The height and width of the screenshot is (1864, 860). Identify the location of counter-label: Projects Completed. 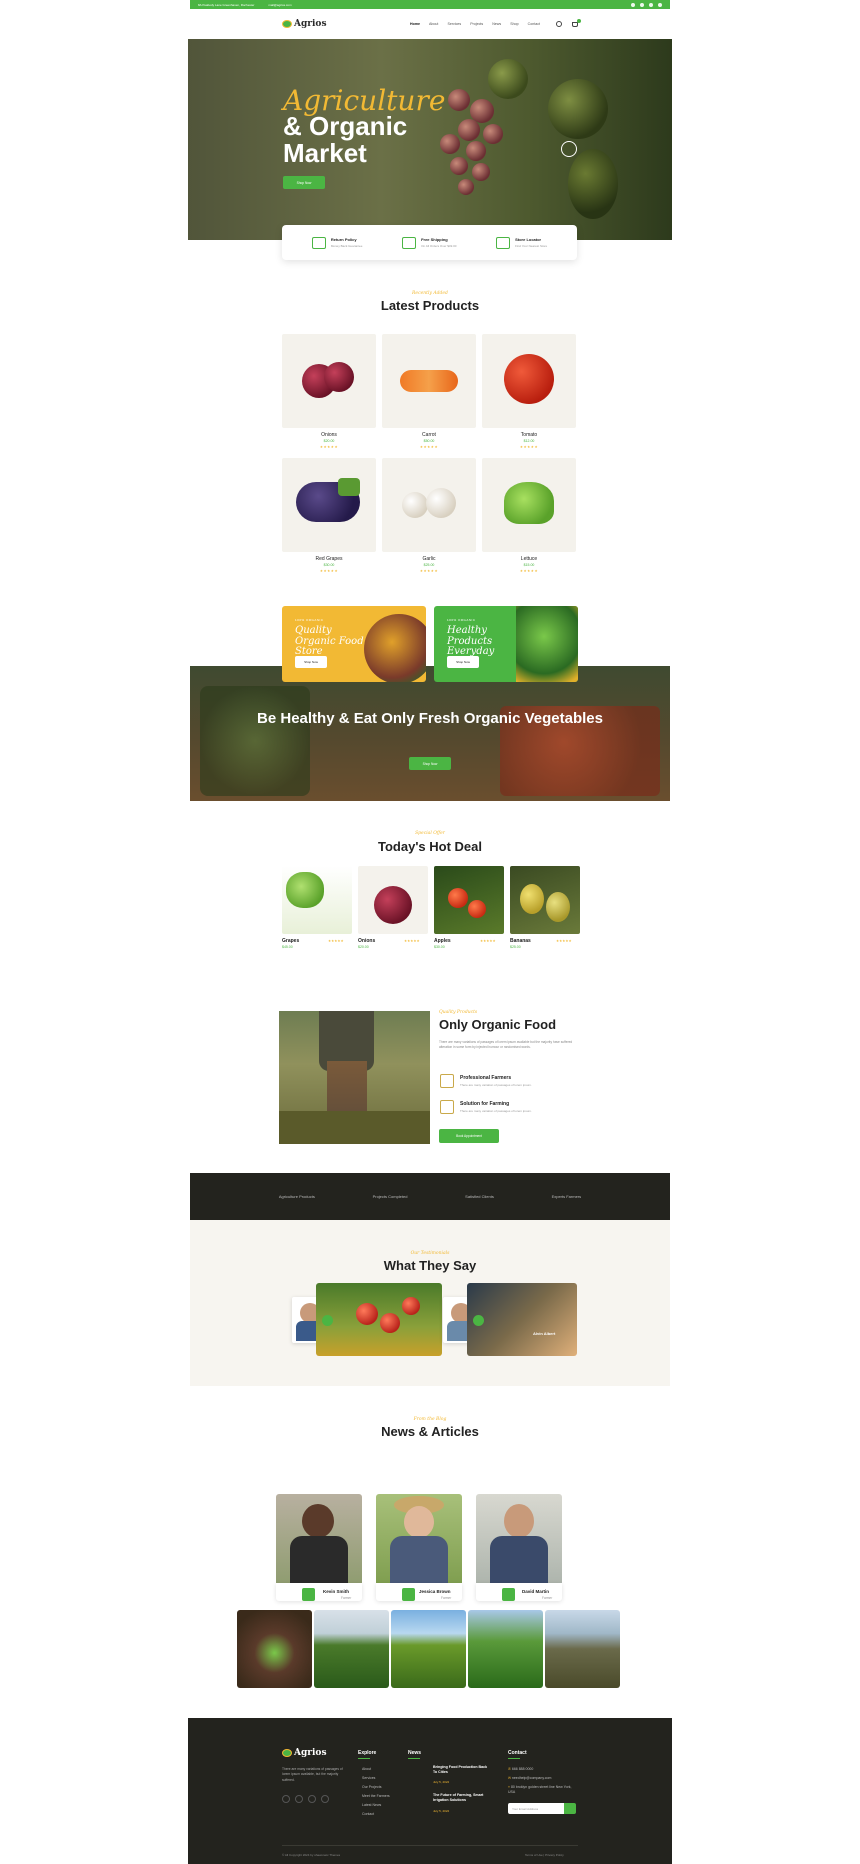
(390, 1196).